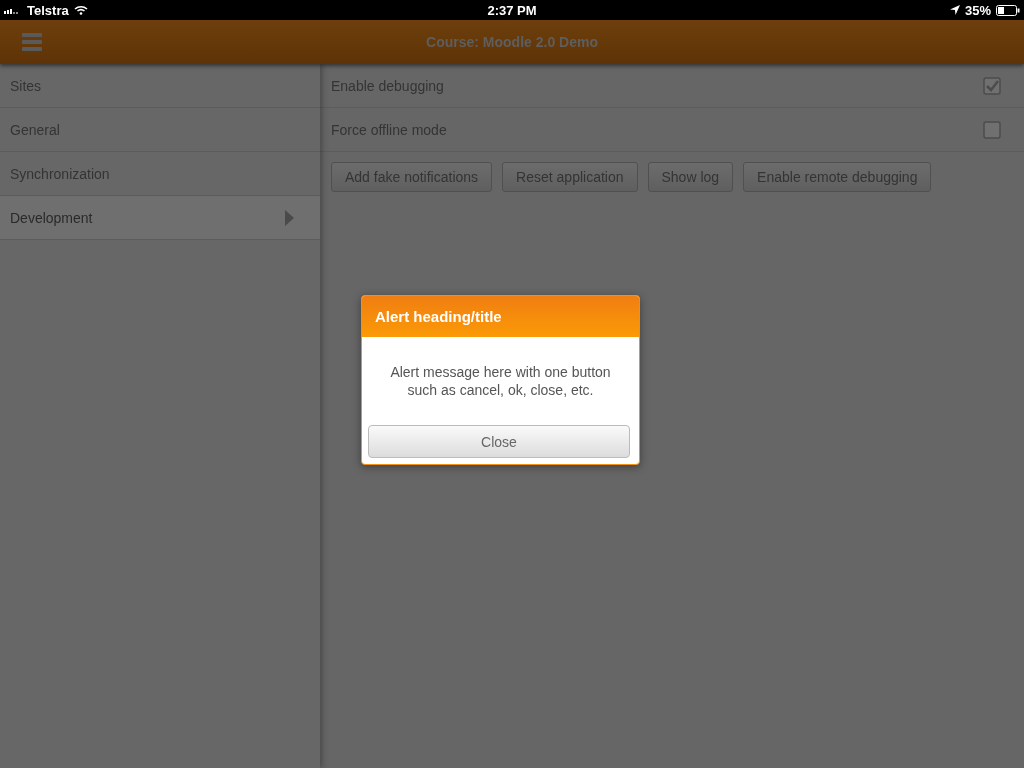 Image resolution: width=1024 pixels, height=768 pixels. Describe the element at coordinates (1008, 10) in the screenshot. I see `battery-icon` at that location.